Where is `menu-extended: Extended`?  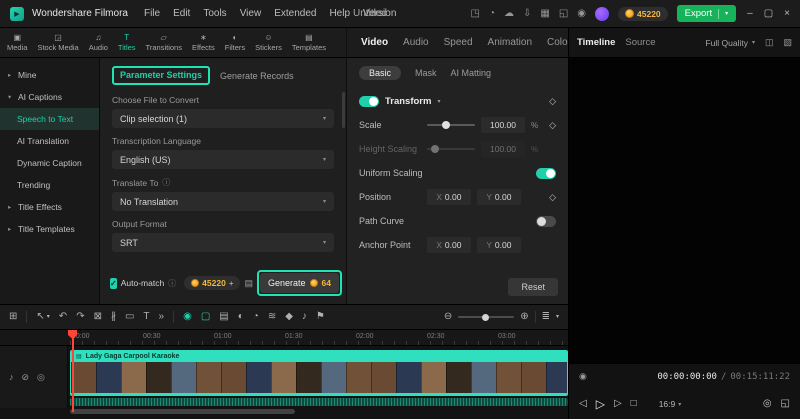 menu-extended: Extended is located at coordinates (295, 13).